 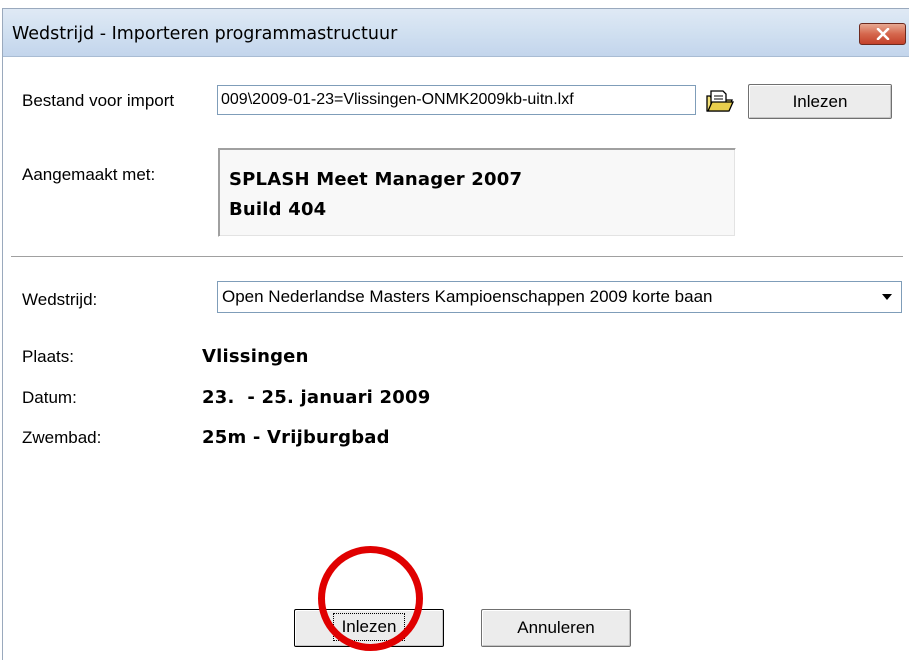 What do you see at coordinates (62, 437) in the screenshot?
I see `pool-label: Zwembad:` at bounding box center [62, 437].